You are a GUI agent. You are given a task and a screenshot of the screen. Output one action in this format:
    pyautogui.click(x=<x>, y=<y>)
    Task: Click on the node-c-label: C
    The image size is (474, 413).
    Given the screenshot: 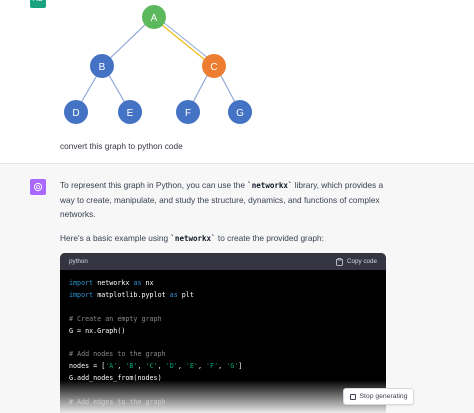 What is the action you would take?
    pyautogui.click(x=213, y=67)
    